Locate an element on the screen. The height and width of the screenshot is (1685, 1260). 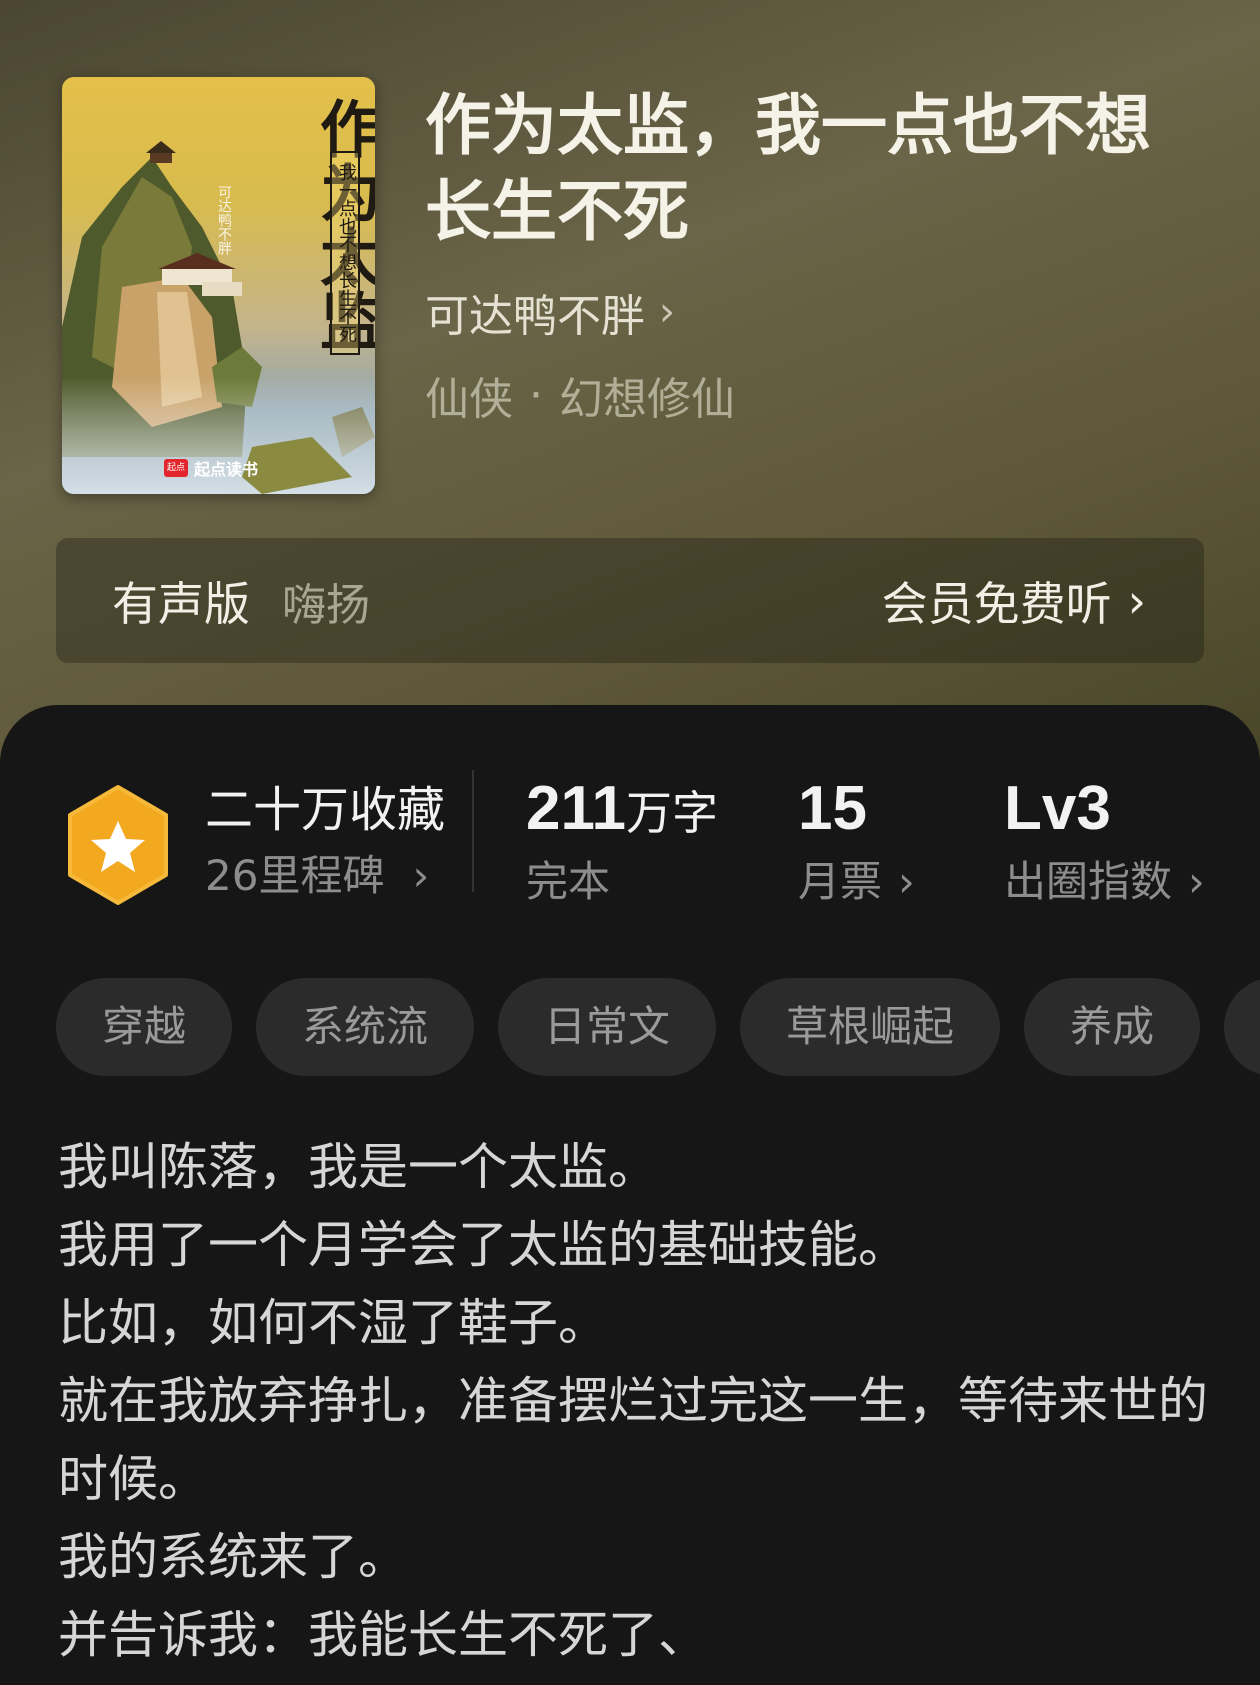
stats-divider is located at coordinates (473, 831).